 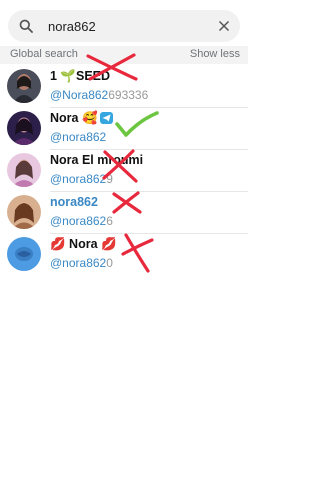 I want to click on close-icon, so click(x=224, y=26).